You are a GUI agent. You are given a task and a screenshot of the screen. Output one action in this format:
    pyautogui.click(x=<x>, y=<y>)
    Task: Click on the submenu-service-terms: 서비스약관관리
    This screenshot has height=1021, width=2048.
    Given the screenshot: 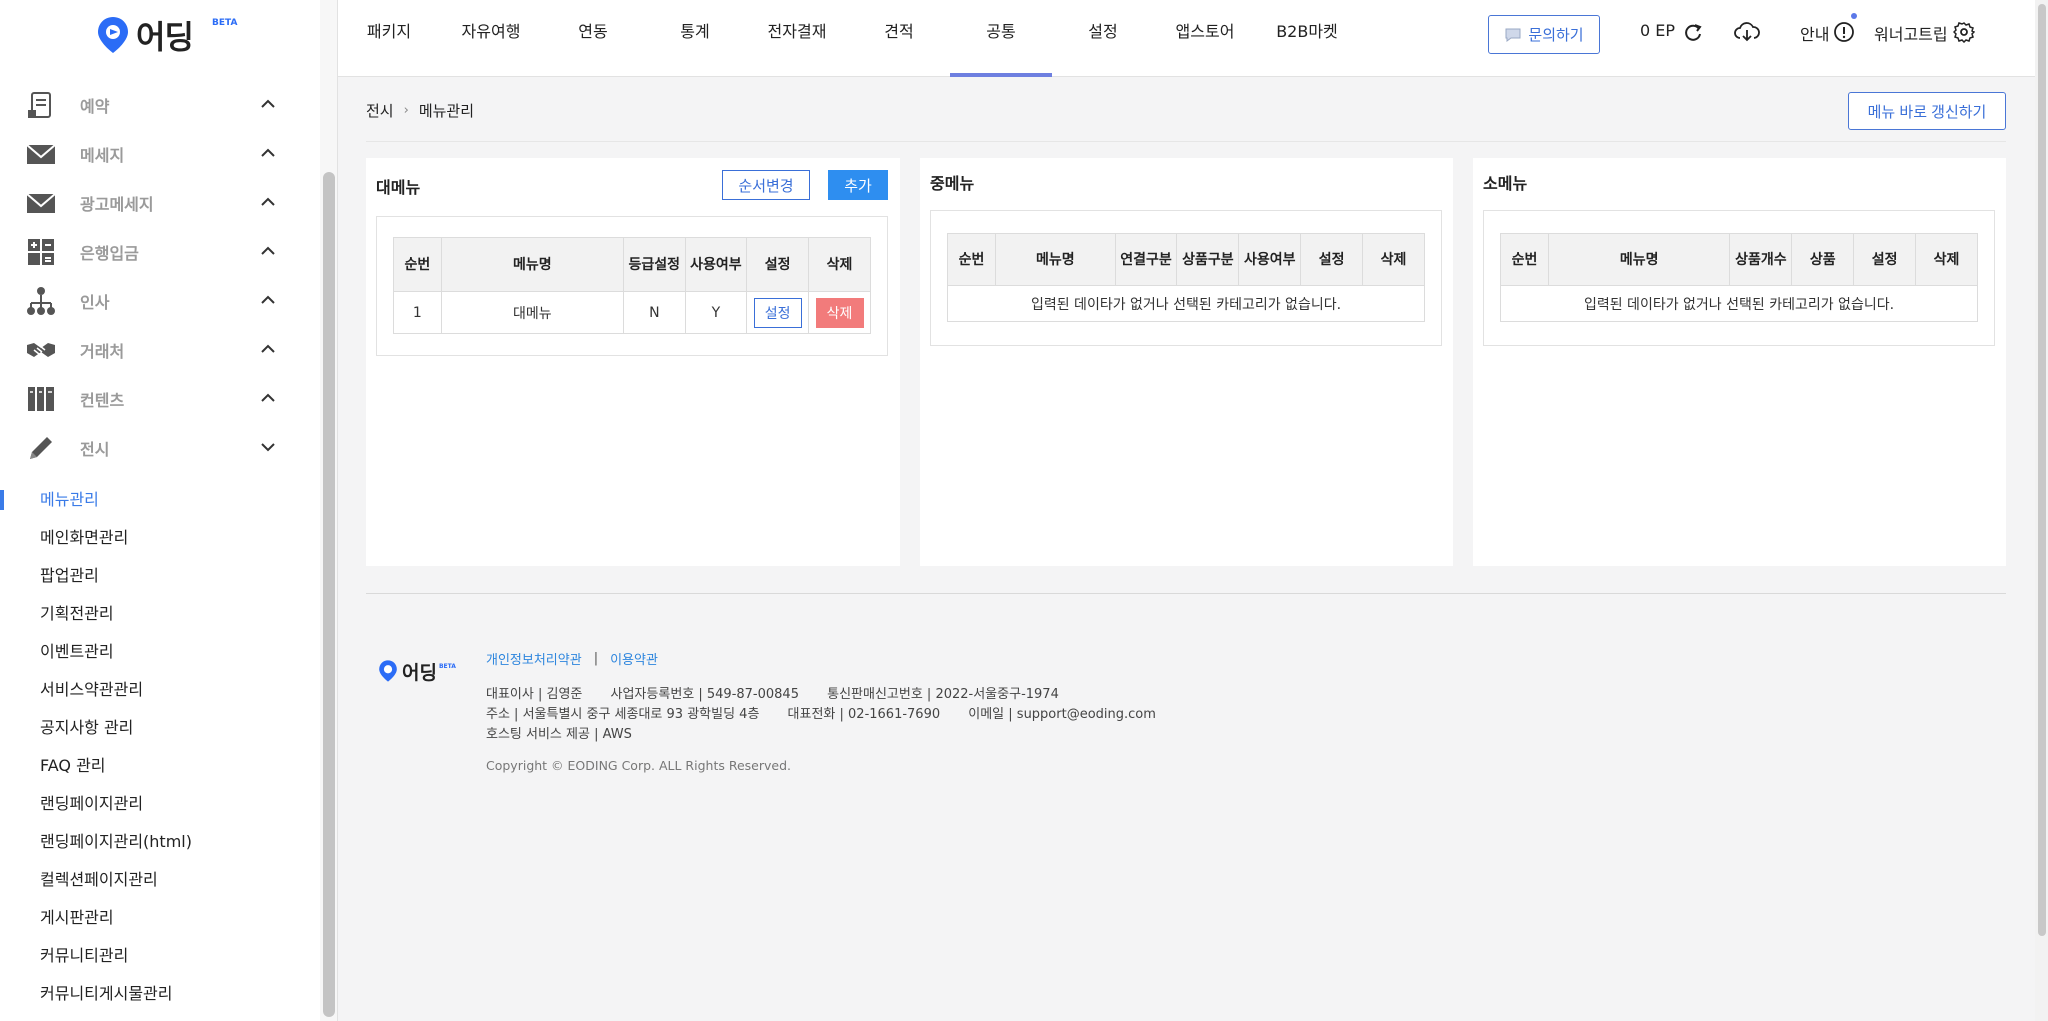 What is the action you would take?
    pyautogui.click(x=159, y=690)
    